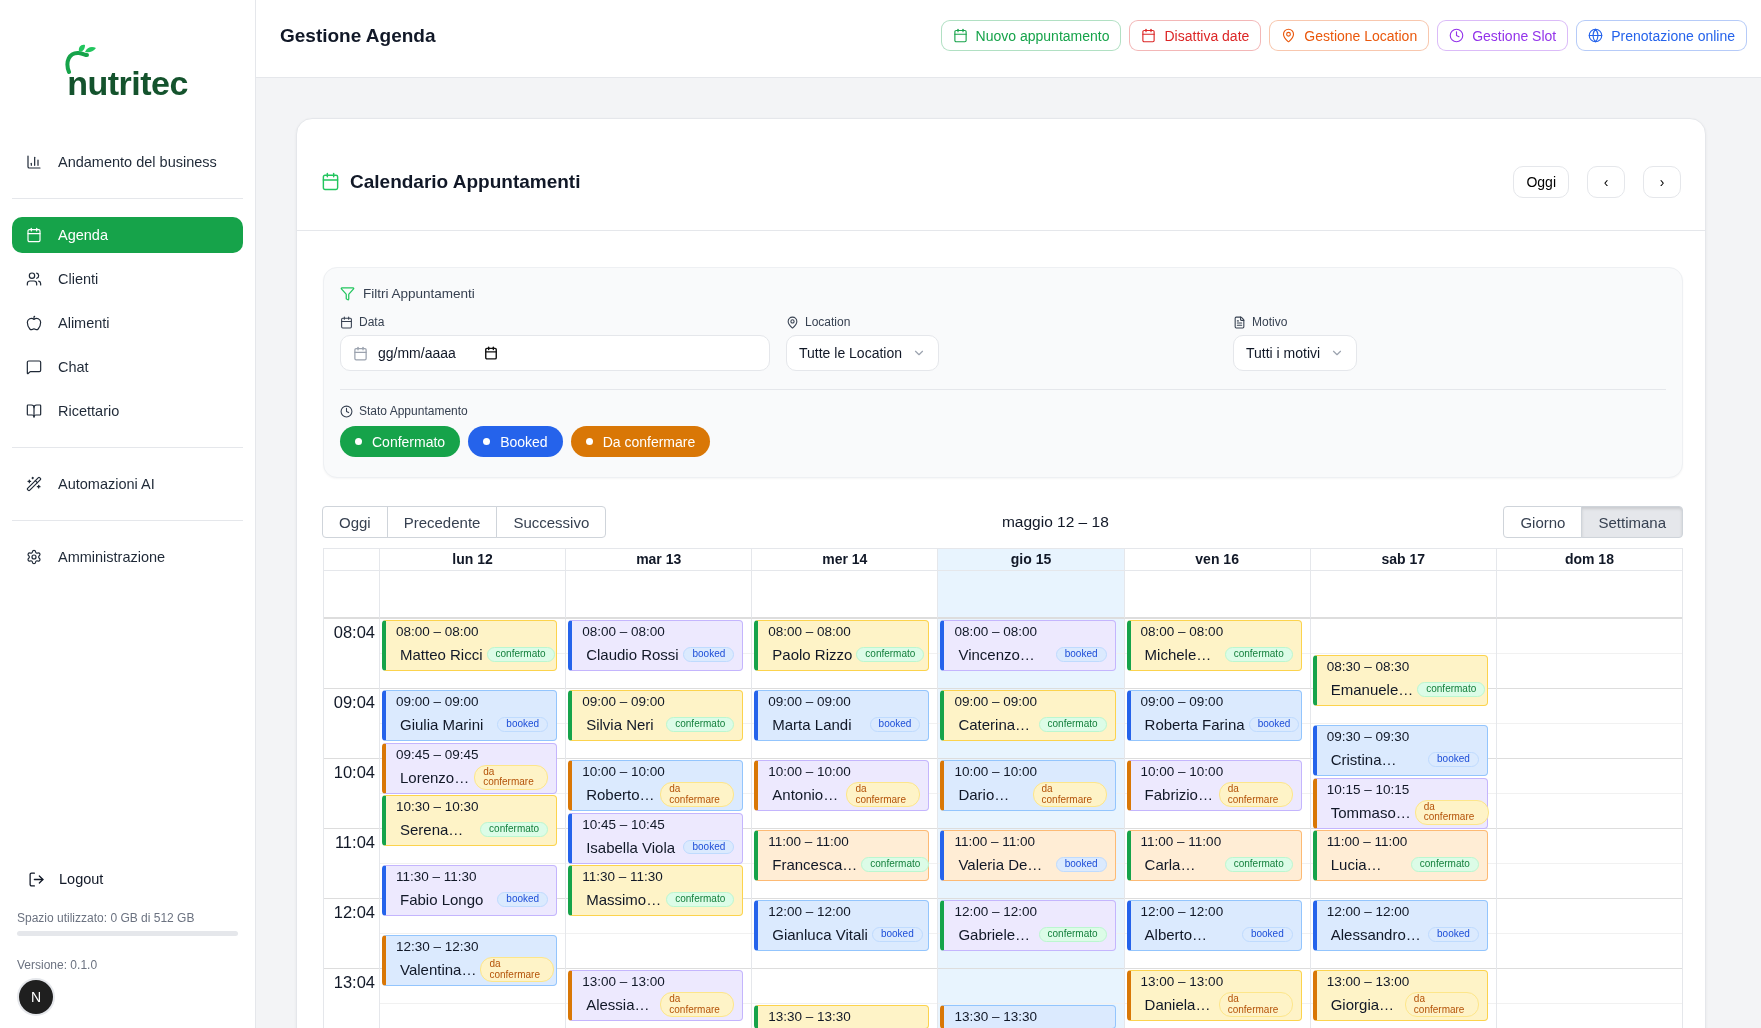 This screenshot has height=1028, width=1761. What do you see at coordinates (1270, 322) in the screenshot?
I see `field-label: Motivo` at bounding box center [1270, 322].